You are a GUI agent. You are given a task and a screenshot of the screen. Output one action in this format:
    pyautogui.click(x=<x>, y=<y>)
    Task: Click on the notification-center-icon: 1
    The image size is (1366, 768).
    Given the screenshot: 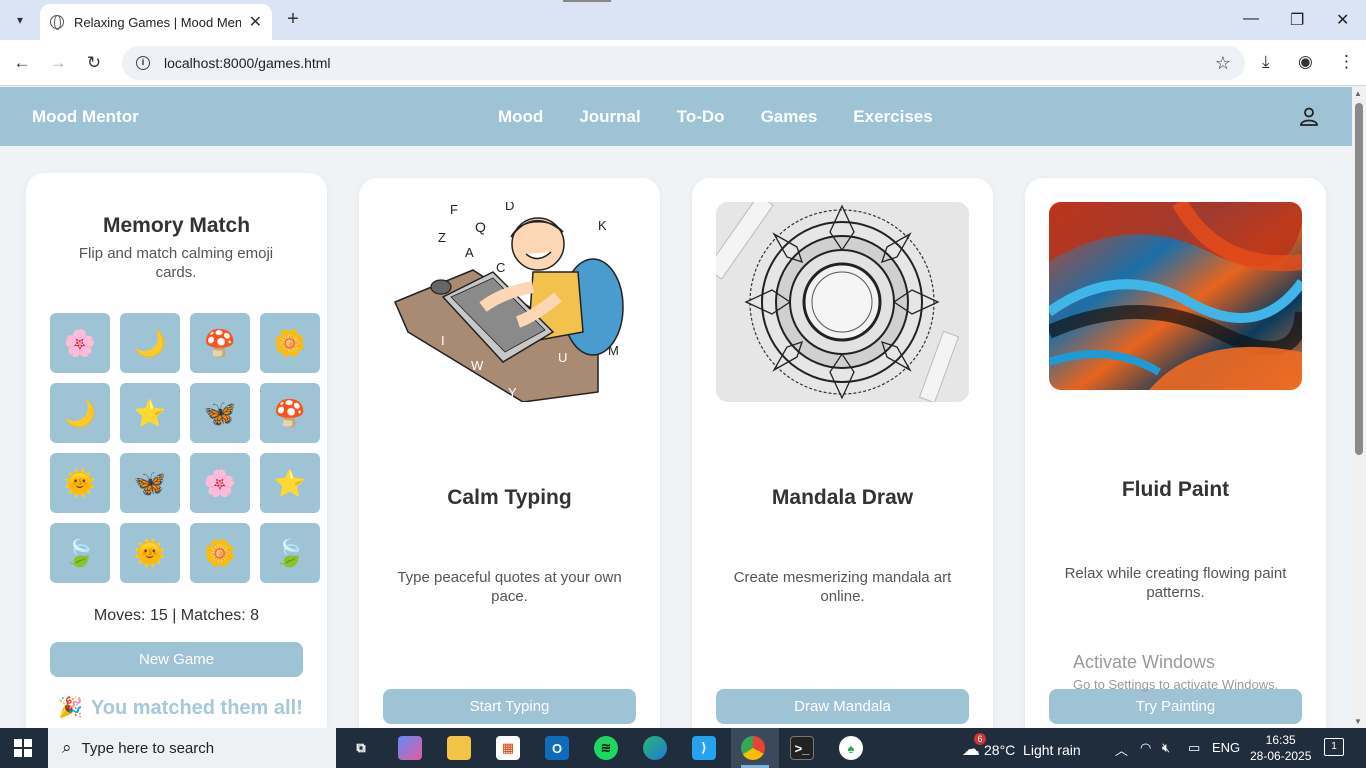 What is the action you would take?
    pyautogui.click(x=1334, y=747)
    